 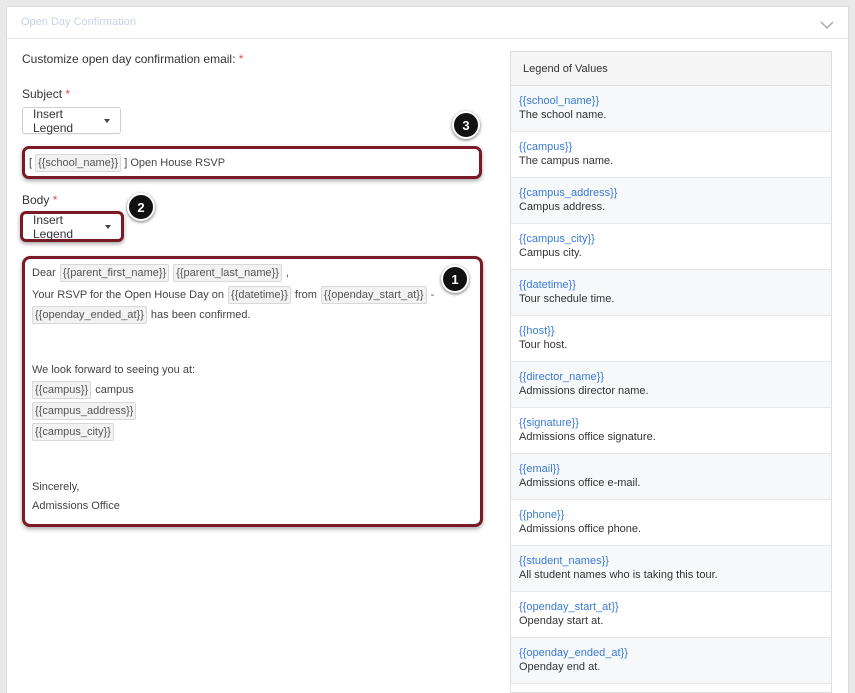 What do you see at coordinates (671, 331) in the screenshot?
I see `legend-item-key: {{host}}` at bounding box center [671, 331].